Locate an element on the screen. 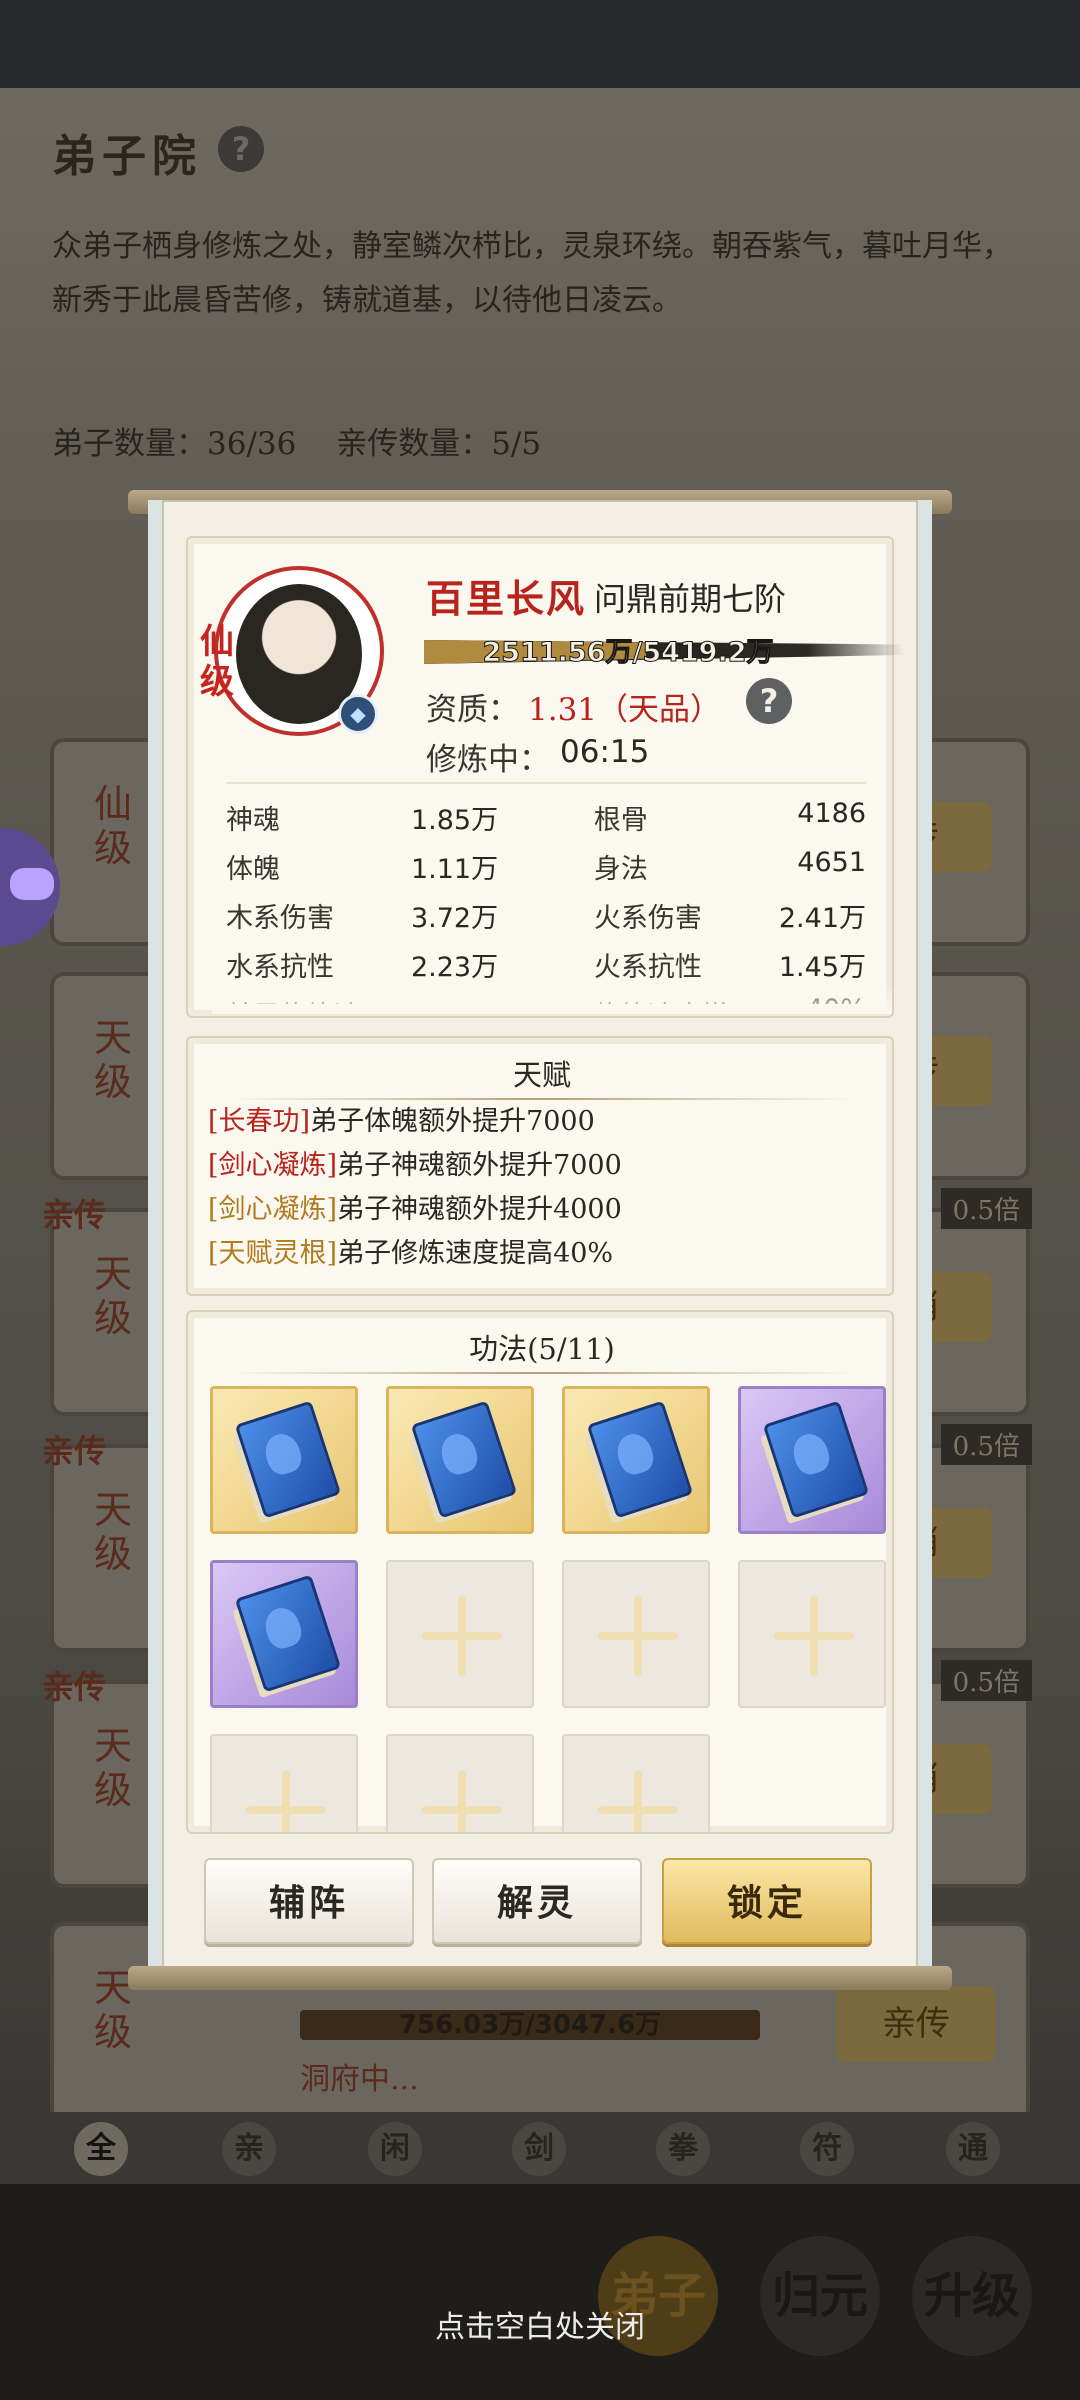  stat-name: 火系伤害 is located at coordinates (647, 918).